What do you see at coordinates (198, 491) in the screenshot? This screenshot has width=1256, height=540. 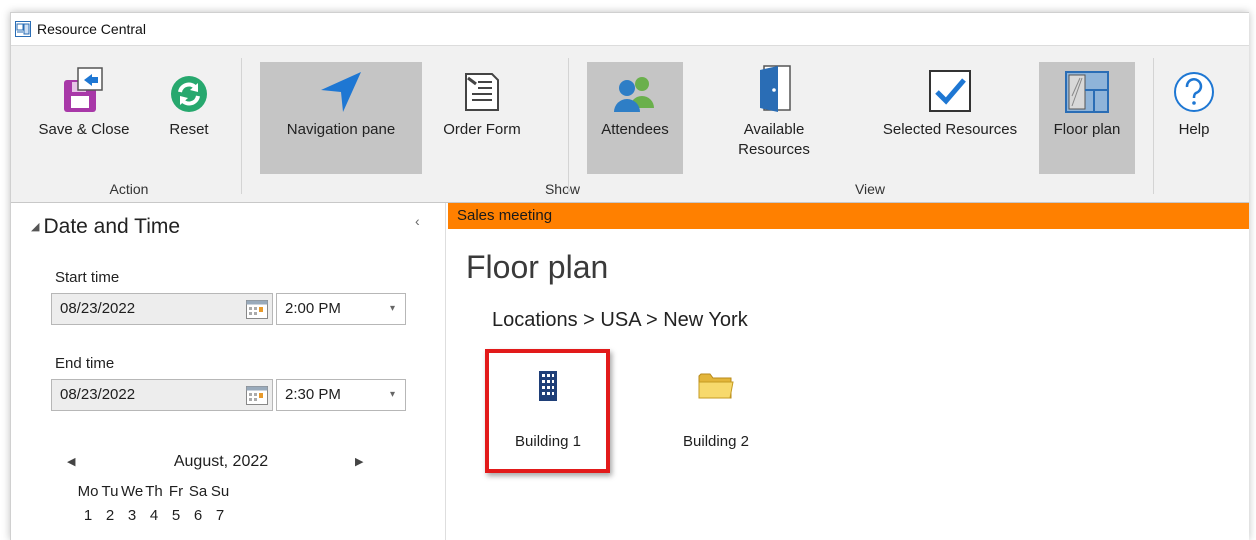 I see `weekday-label: Sa` at bounding box center [198, 491].